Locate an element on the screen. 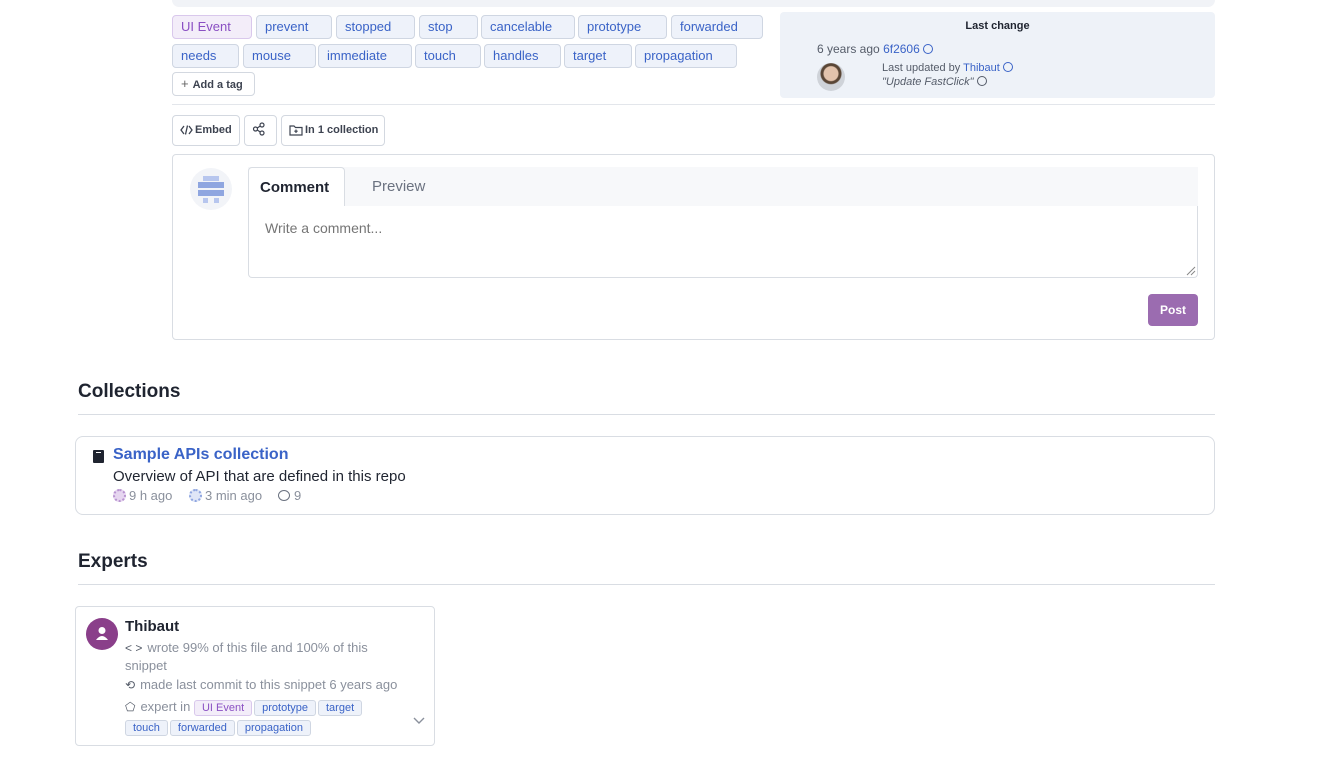  tag: prototype is located at coordinates (622, 27).